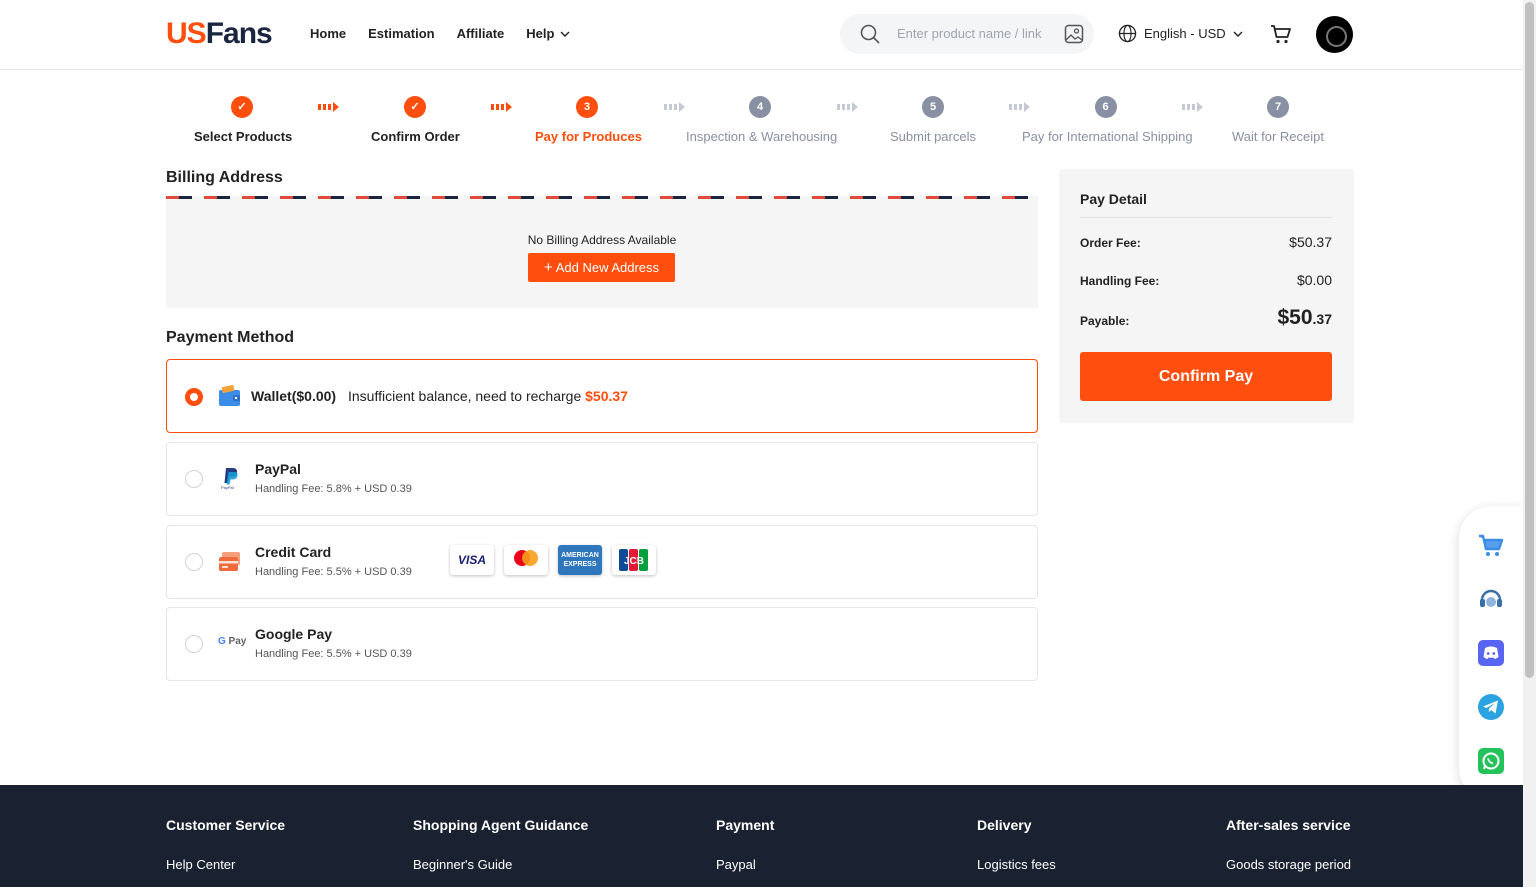  I want to click on step-check-icon: ✓, so click(242, 107).